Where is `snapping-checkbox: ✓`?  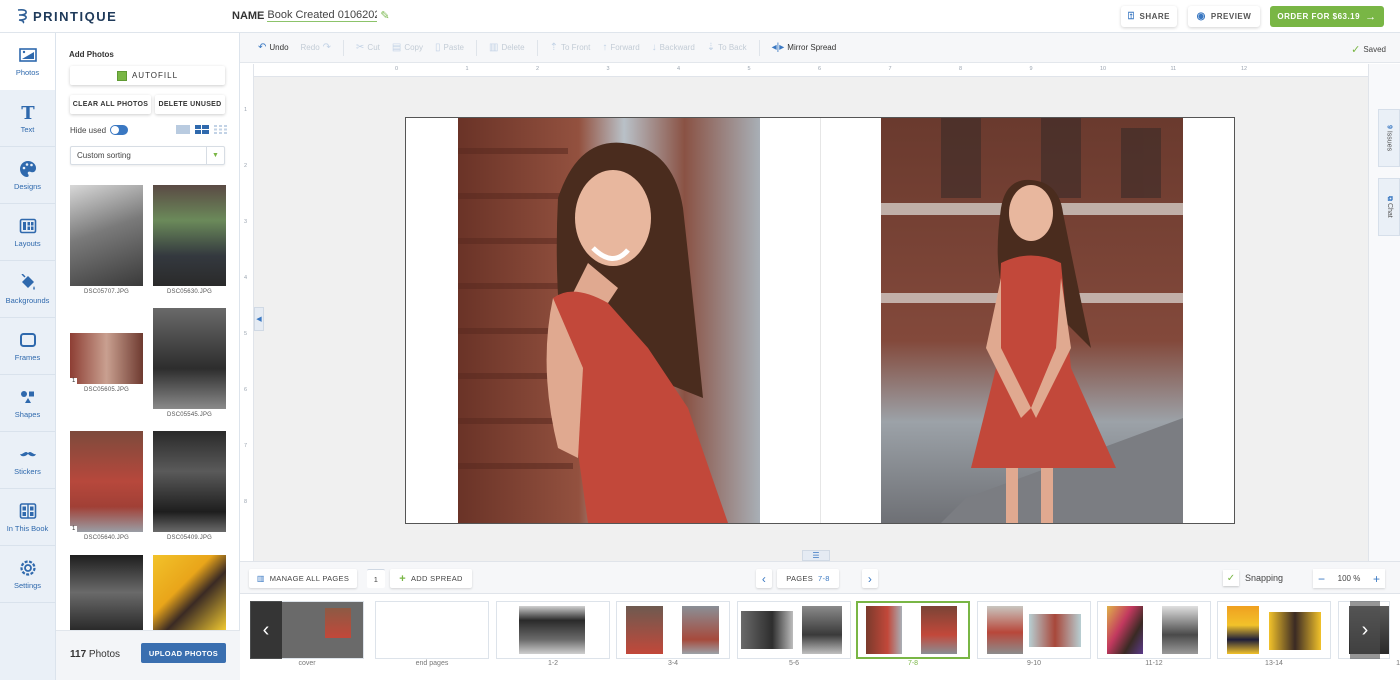 snapping-checkbox: ✓ is located at coordinates (1231, 578).